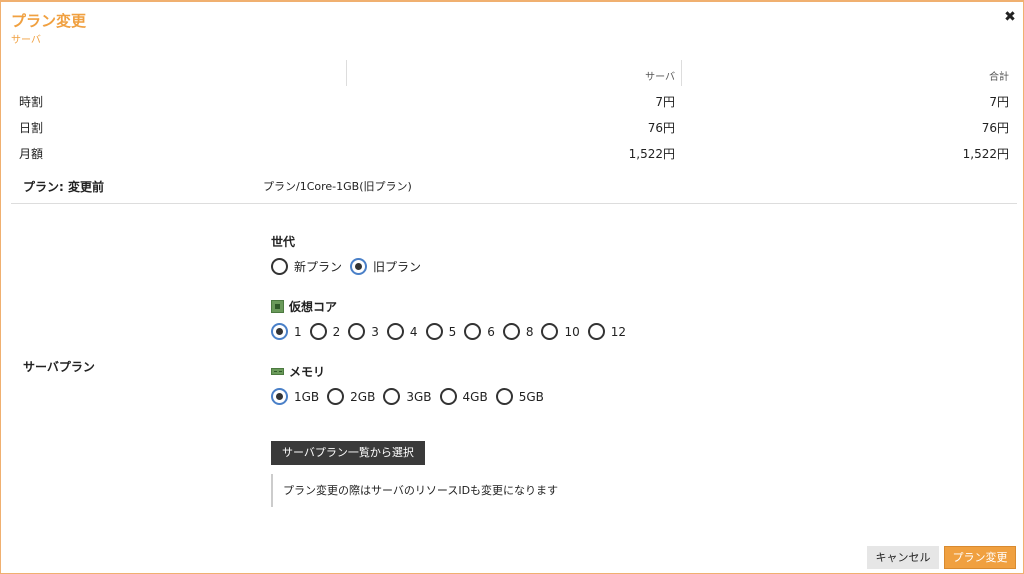 This screenshot has height=574, width=1024. I want to click on radio-core-6: 6, so click(479, 331).